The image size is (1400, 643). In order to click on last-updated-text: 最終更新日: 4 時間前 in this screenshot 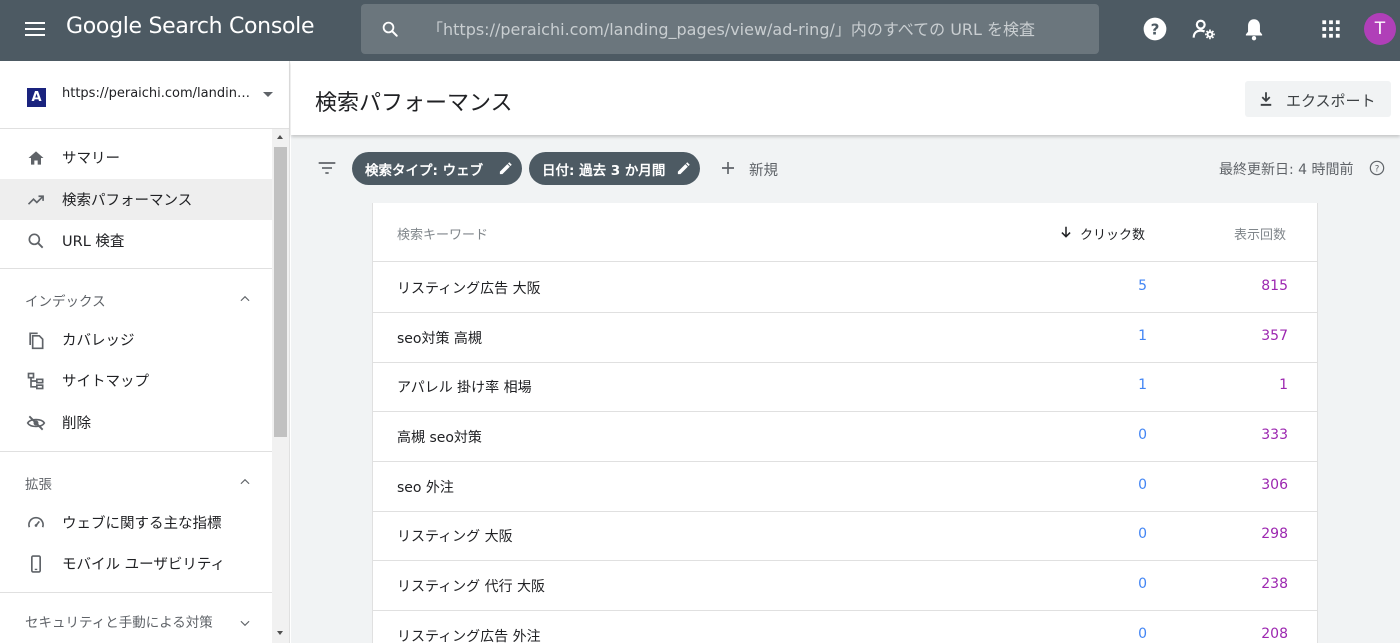, I will do `click(1286, 170)`.